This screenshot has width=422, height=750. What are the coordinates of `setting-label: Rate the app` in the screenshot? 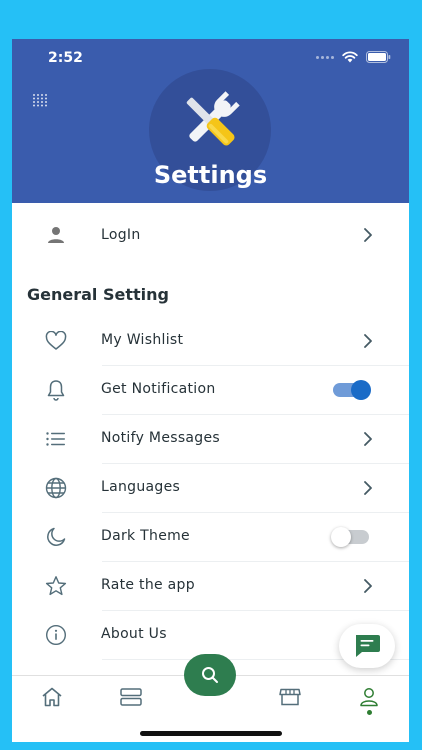 It's located at (148, 585).